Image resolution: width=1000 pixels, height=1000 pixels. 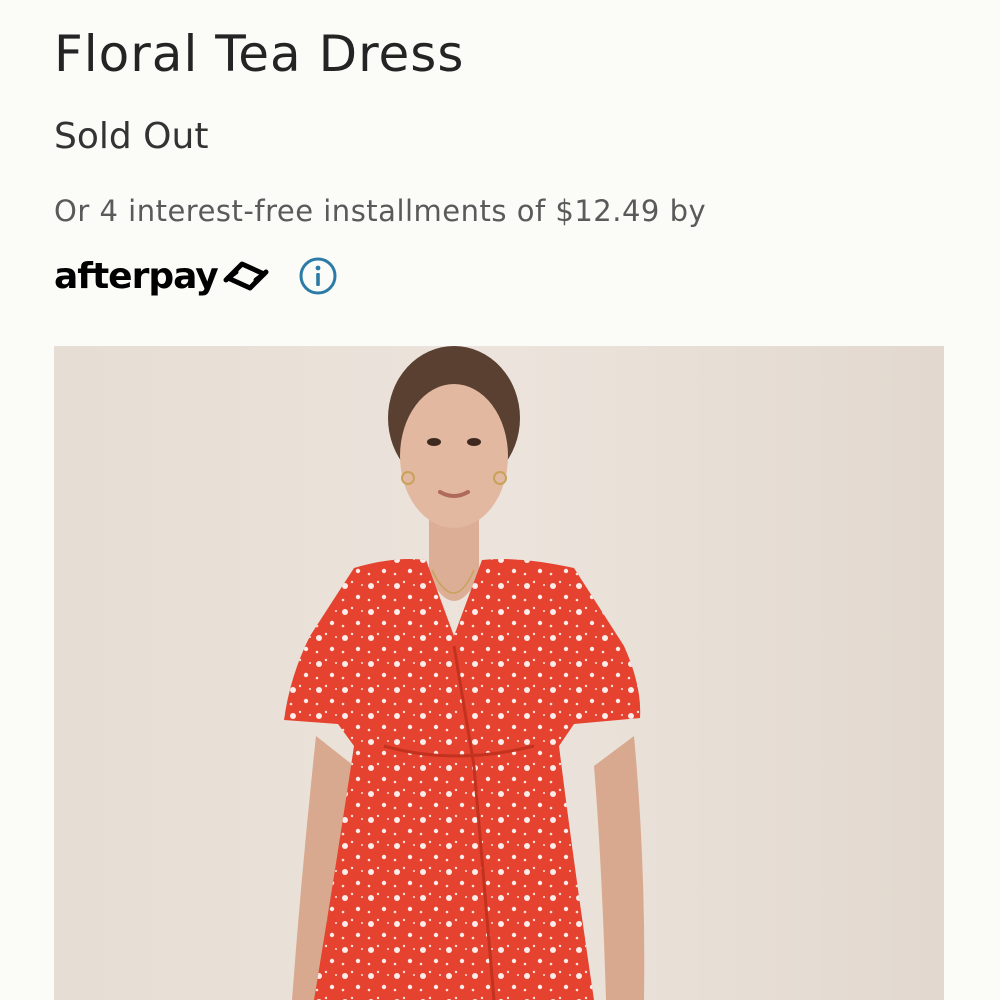 I want to click on afterpay-row: afterpay, so click(x=196, y=276).